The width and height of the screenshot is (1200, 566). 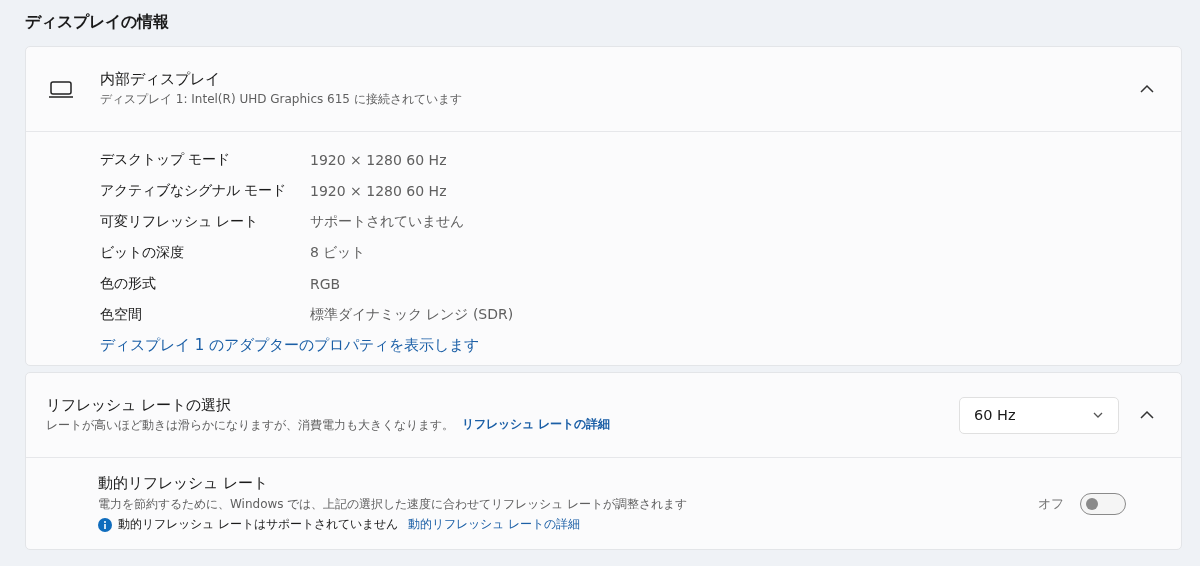 I want to click on property-value: RGB, so click(x=325, y=283).